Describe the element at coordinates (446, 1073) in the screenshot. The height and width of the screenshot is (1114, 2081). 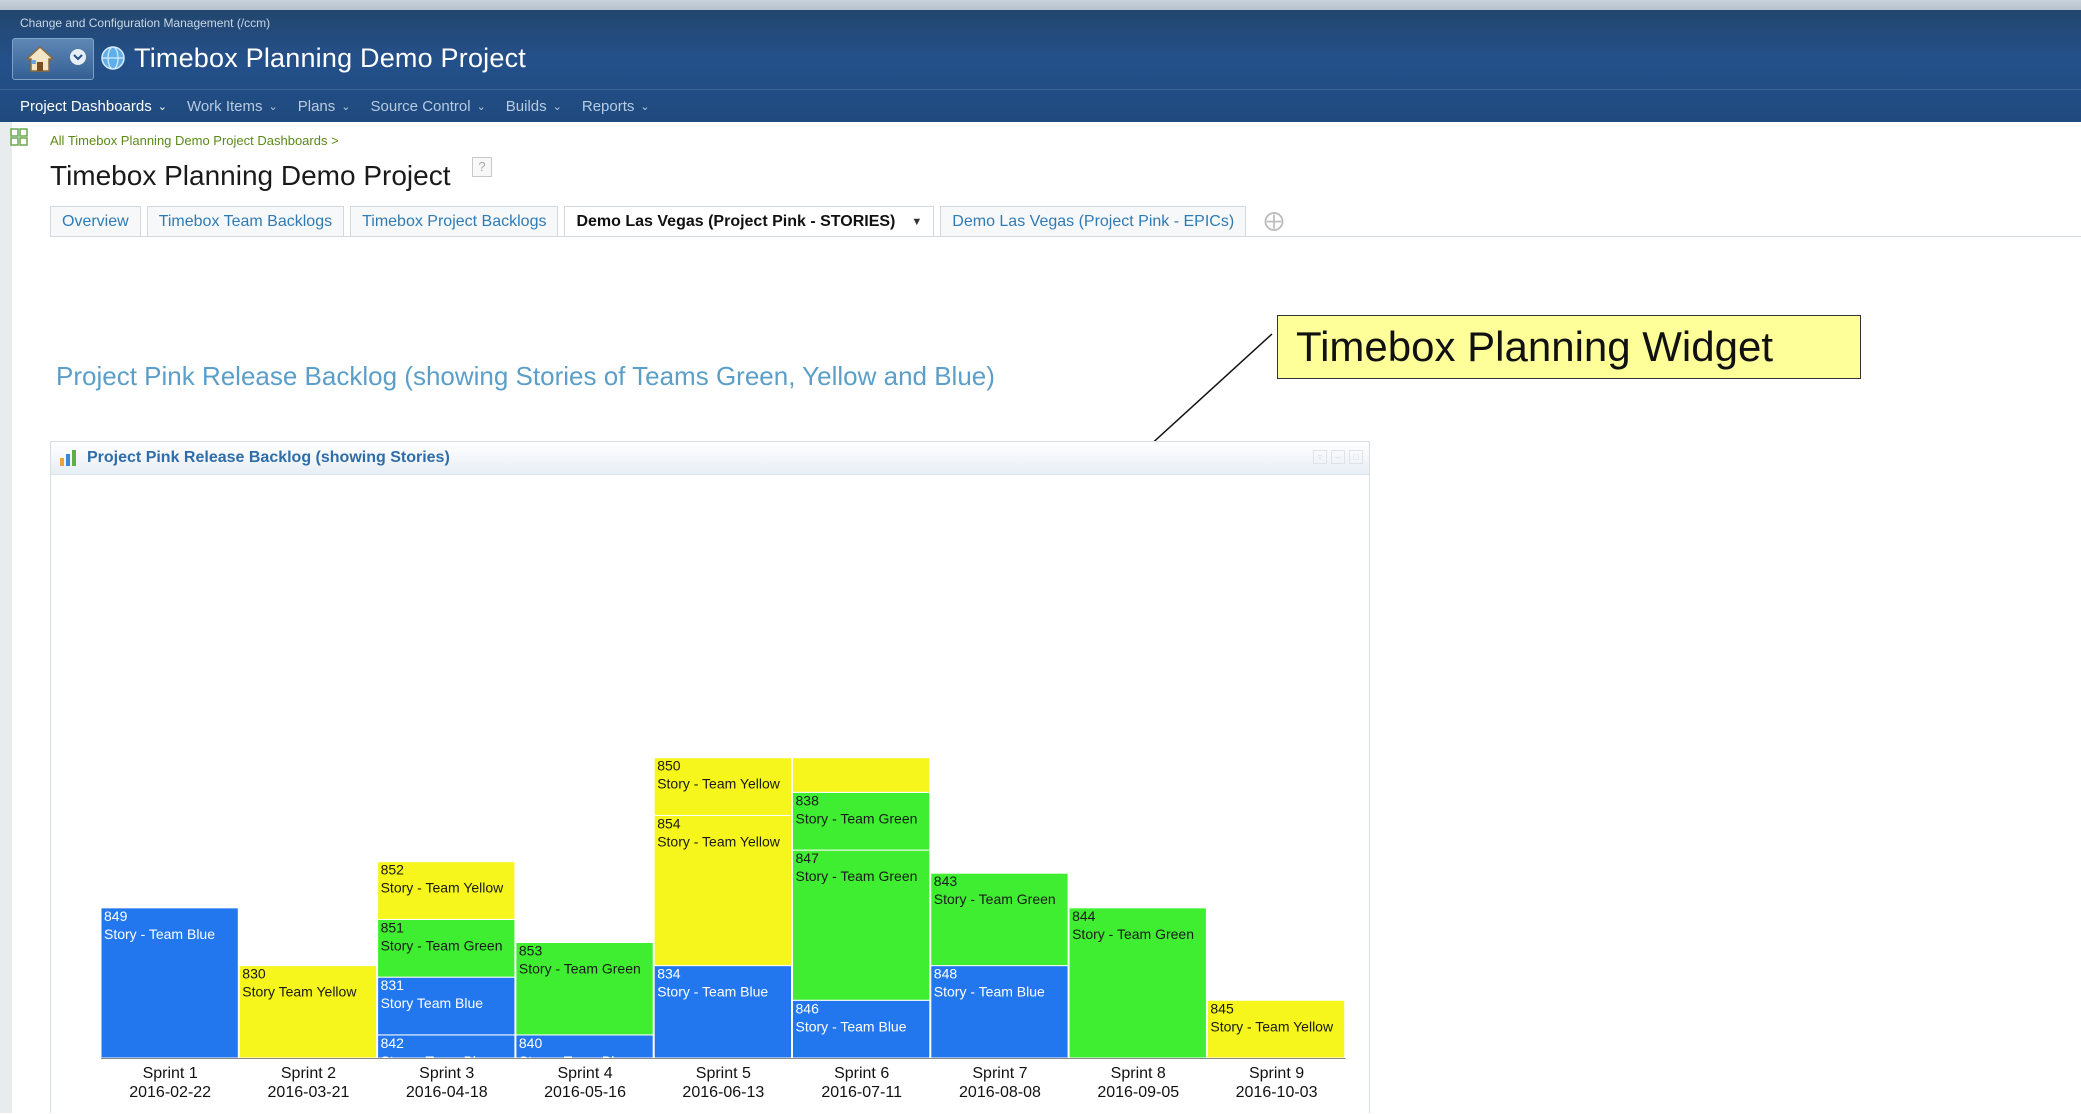
I see `sprint-tick-label: Sprint 3` at that location.